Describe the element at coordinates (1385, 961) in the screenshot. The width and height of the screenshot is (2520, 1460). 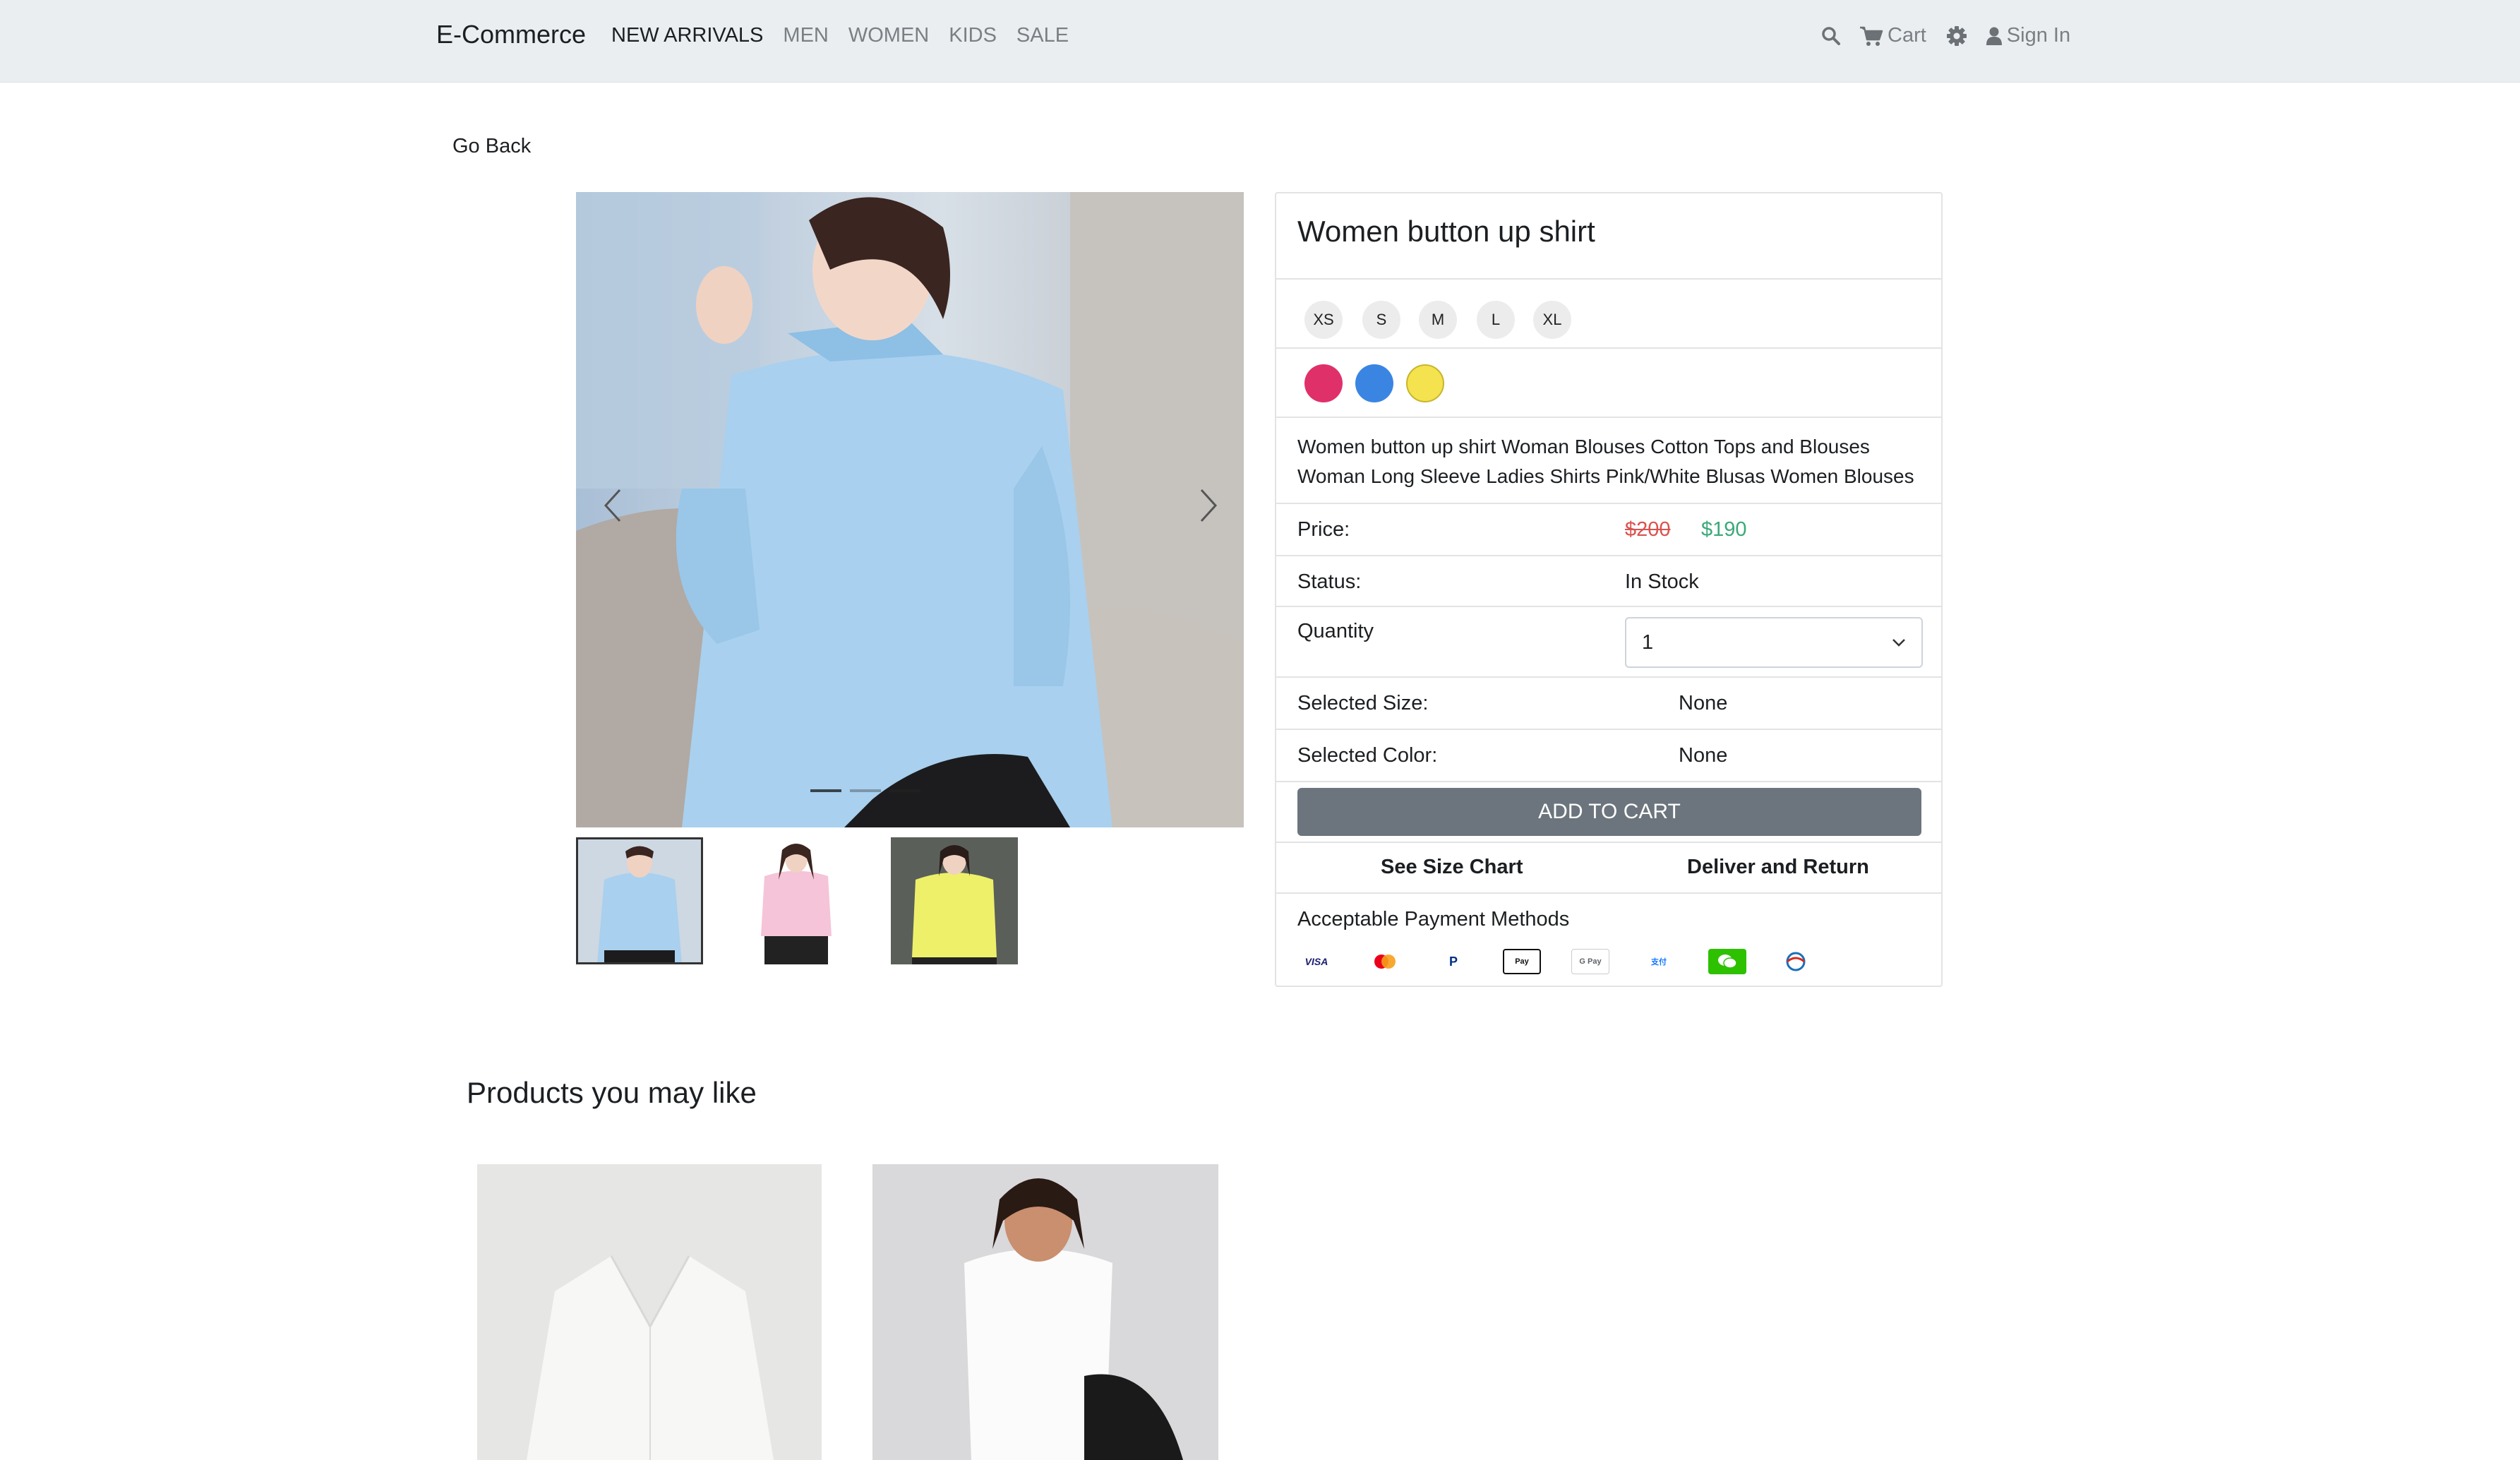
I see `mastercard-icon` at that location.